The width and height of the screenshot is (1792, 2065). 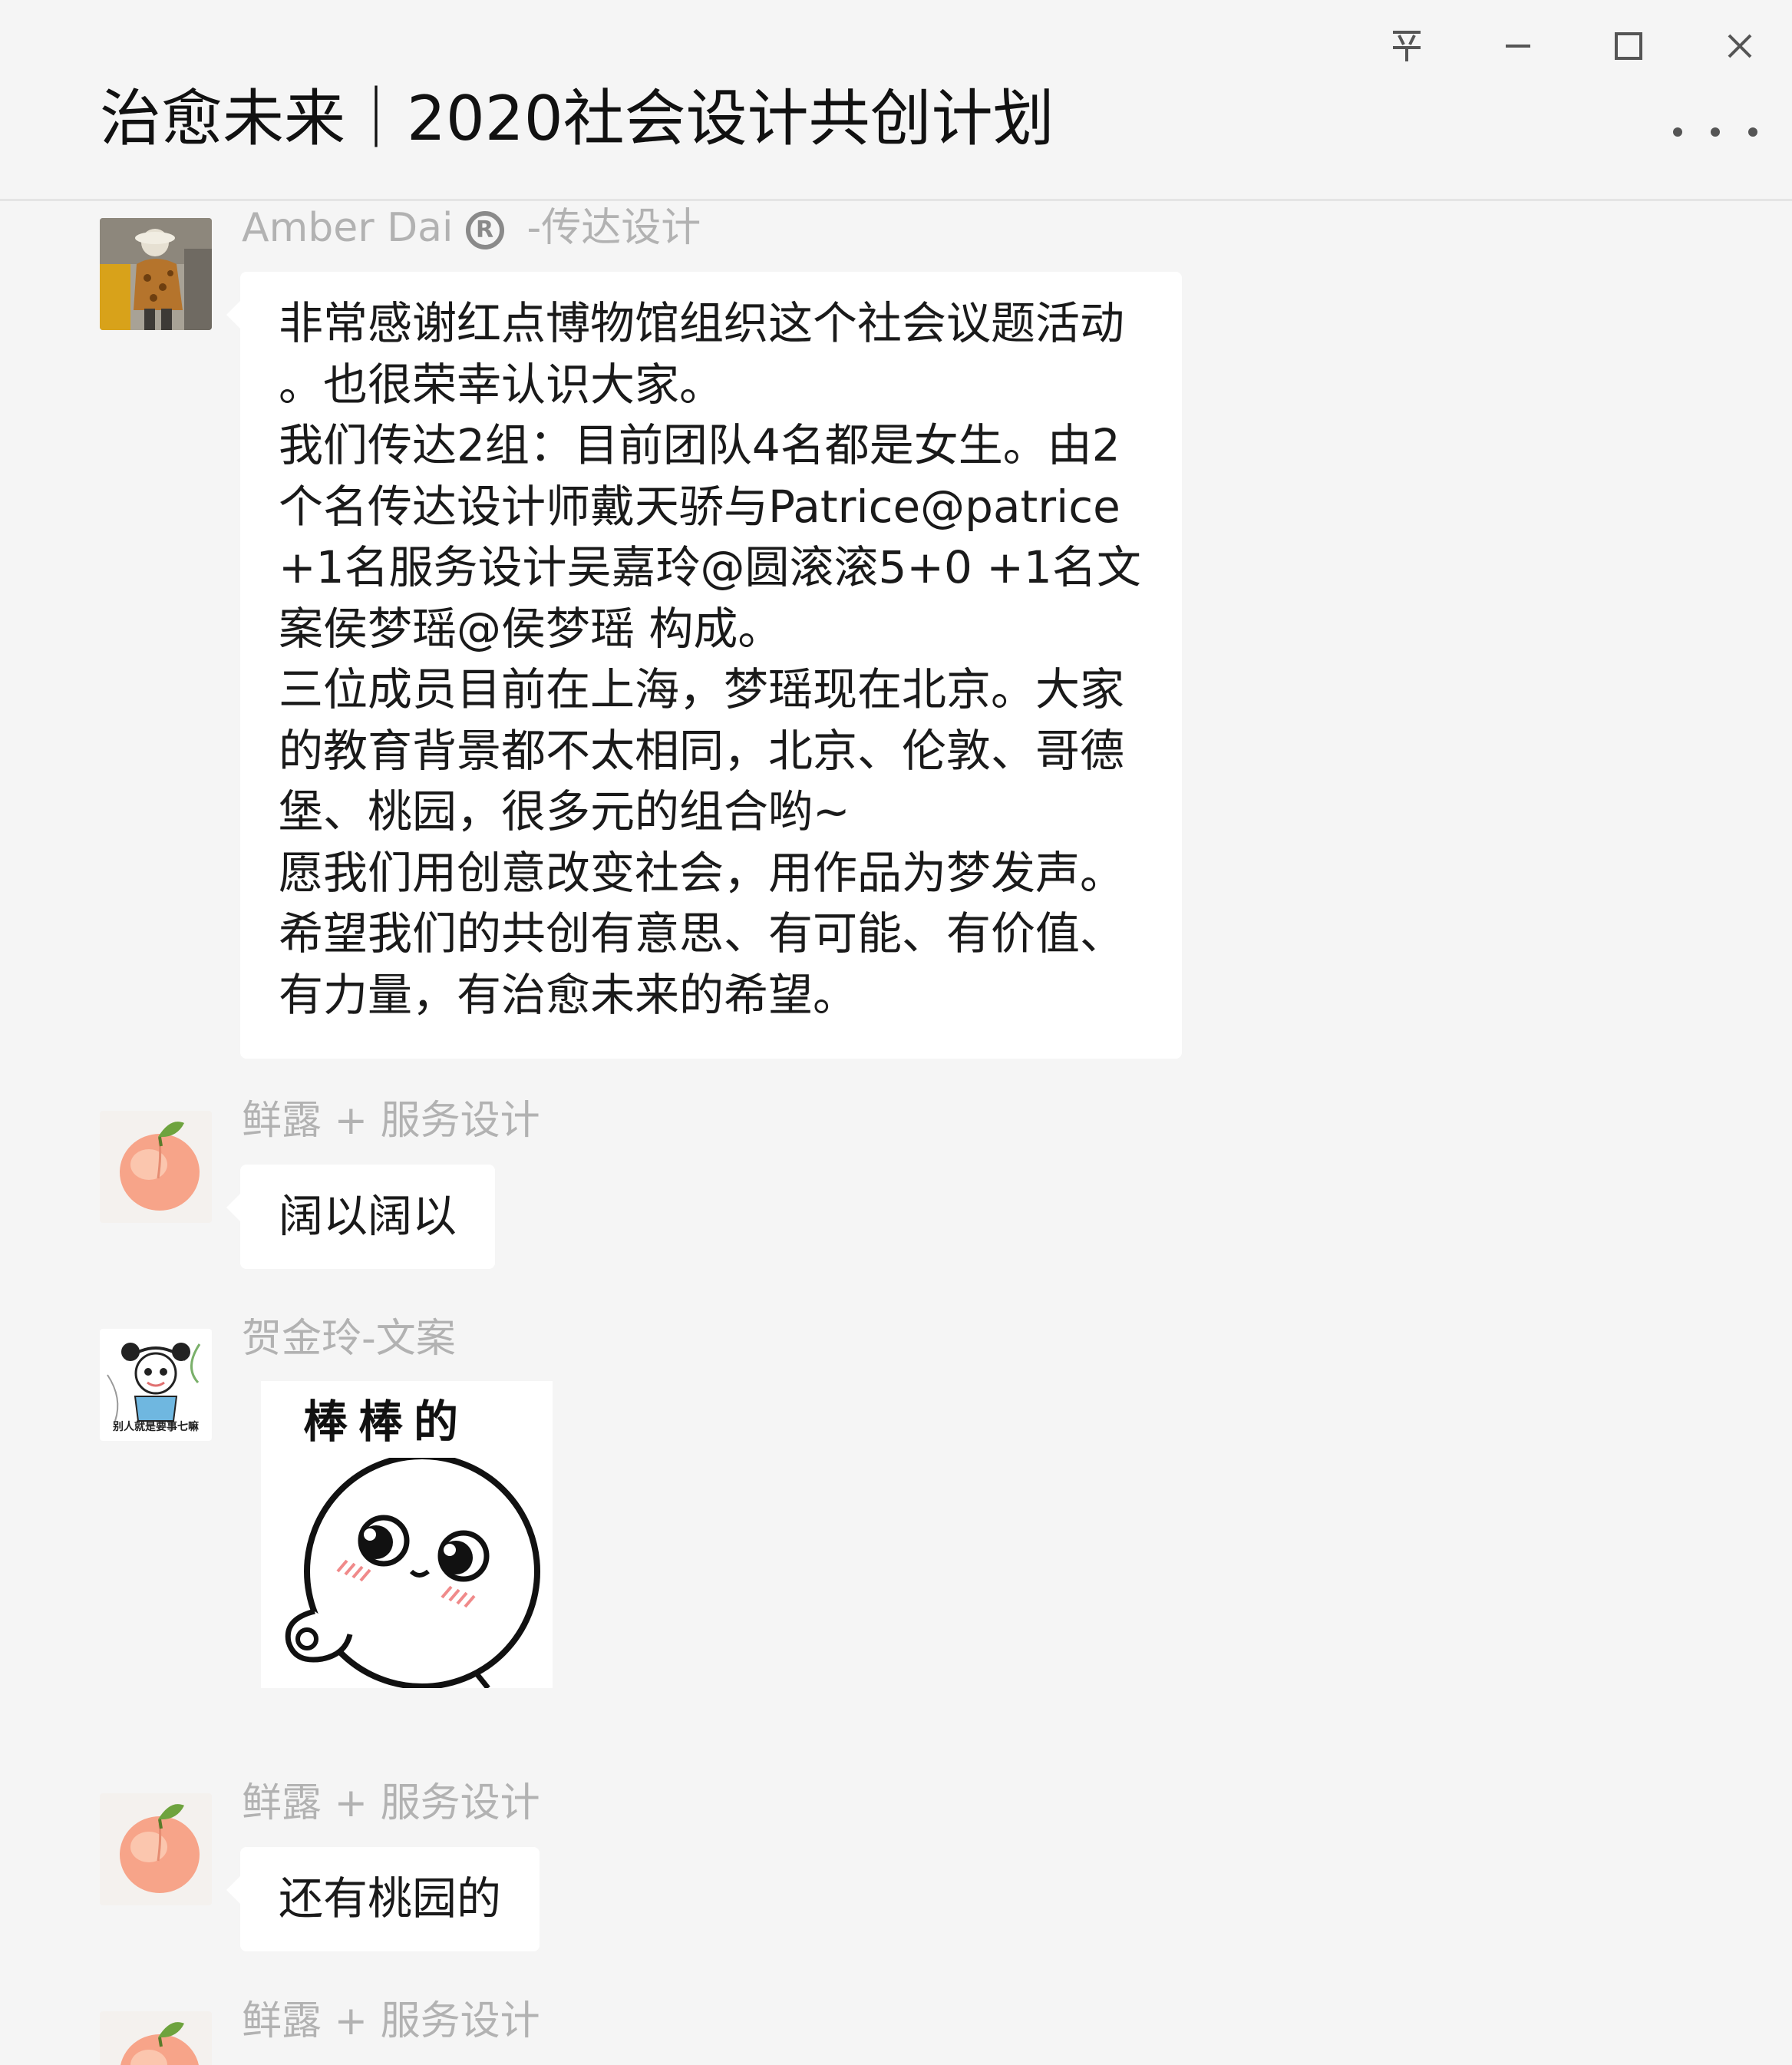 What do you see at coordinates (368, 1216) in the screenshot?
I see `message-line: 阔以阔以` at bounding box center [368, 1216].